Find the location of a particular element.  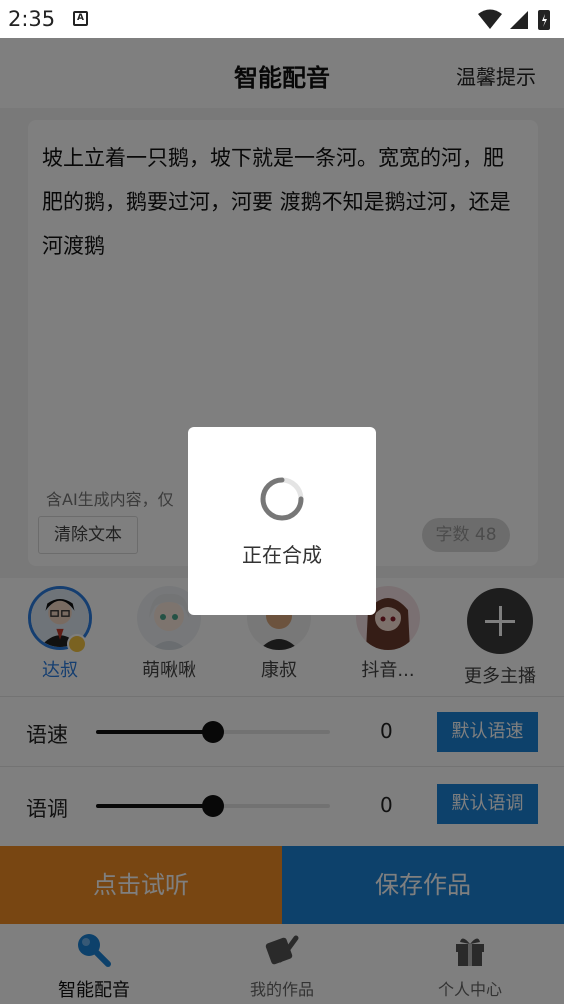

loading-dialog: 正在合成 is located at coordinates (282, 521).